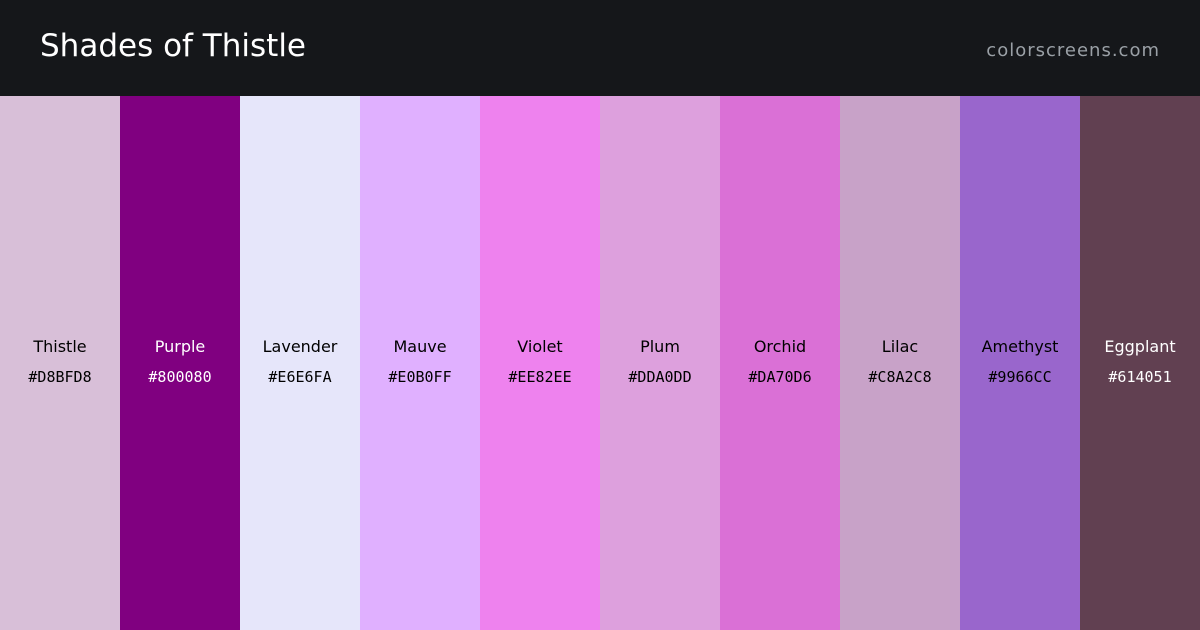 This screenshot has height=630, width=1200. I want to click on swatch-name: Purple, so click(180, 346).